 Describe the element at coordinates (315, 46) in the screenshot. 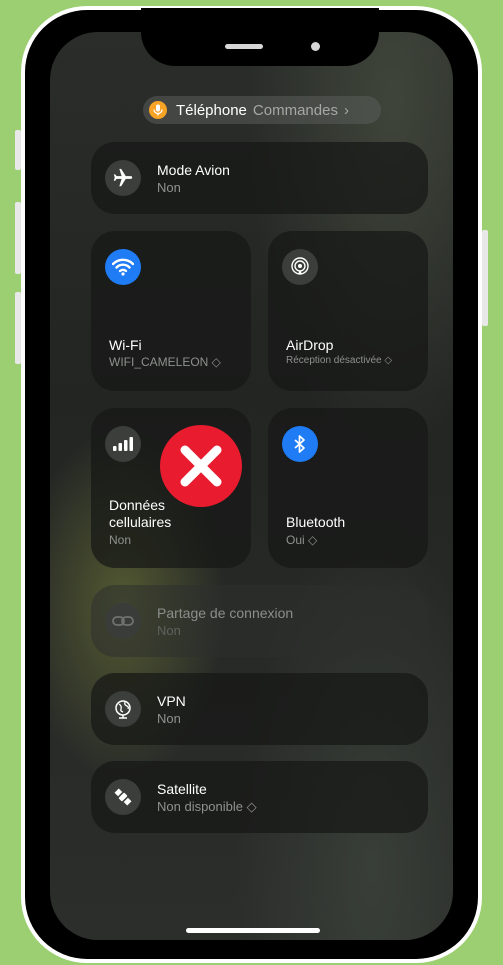

I see `camera-dot` at that location.